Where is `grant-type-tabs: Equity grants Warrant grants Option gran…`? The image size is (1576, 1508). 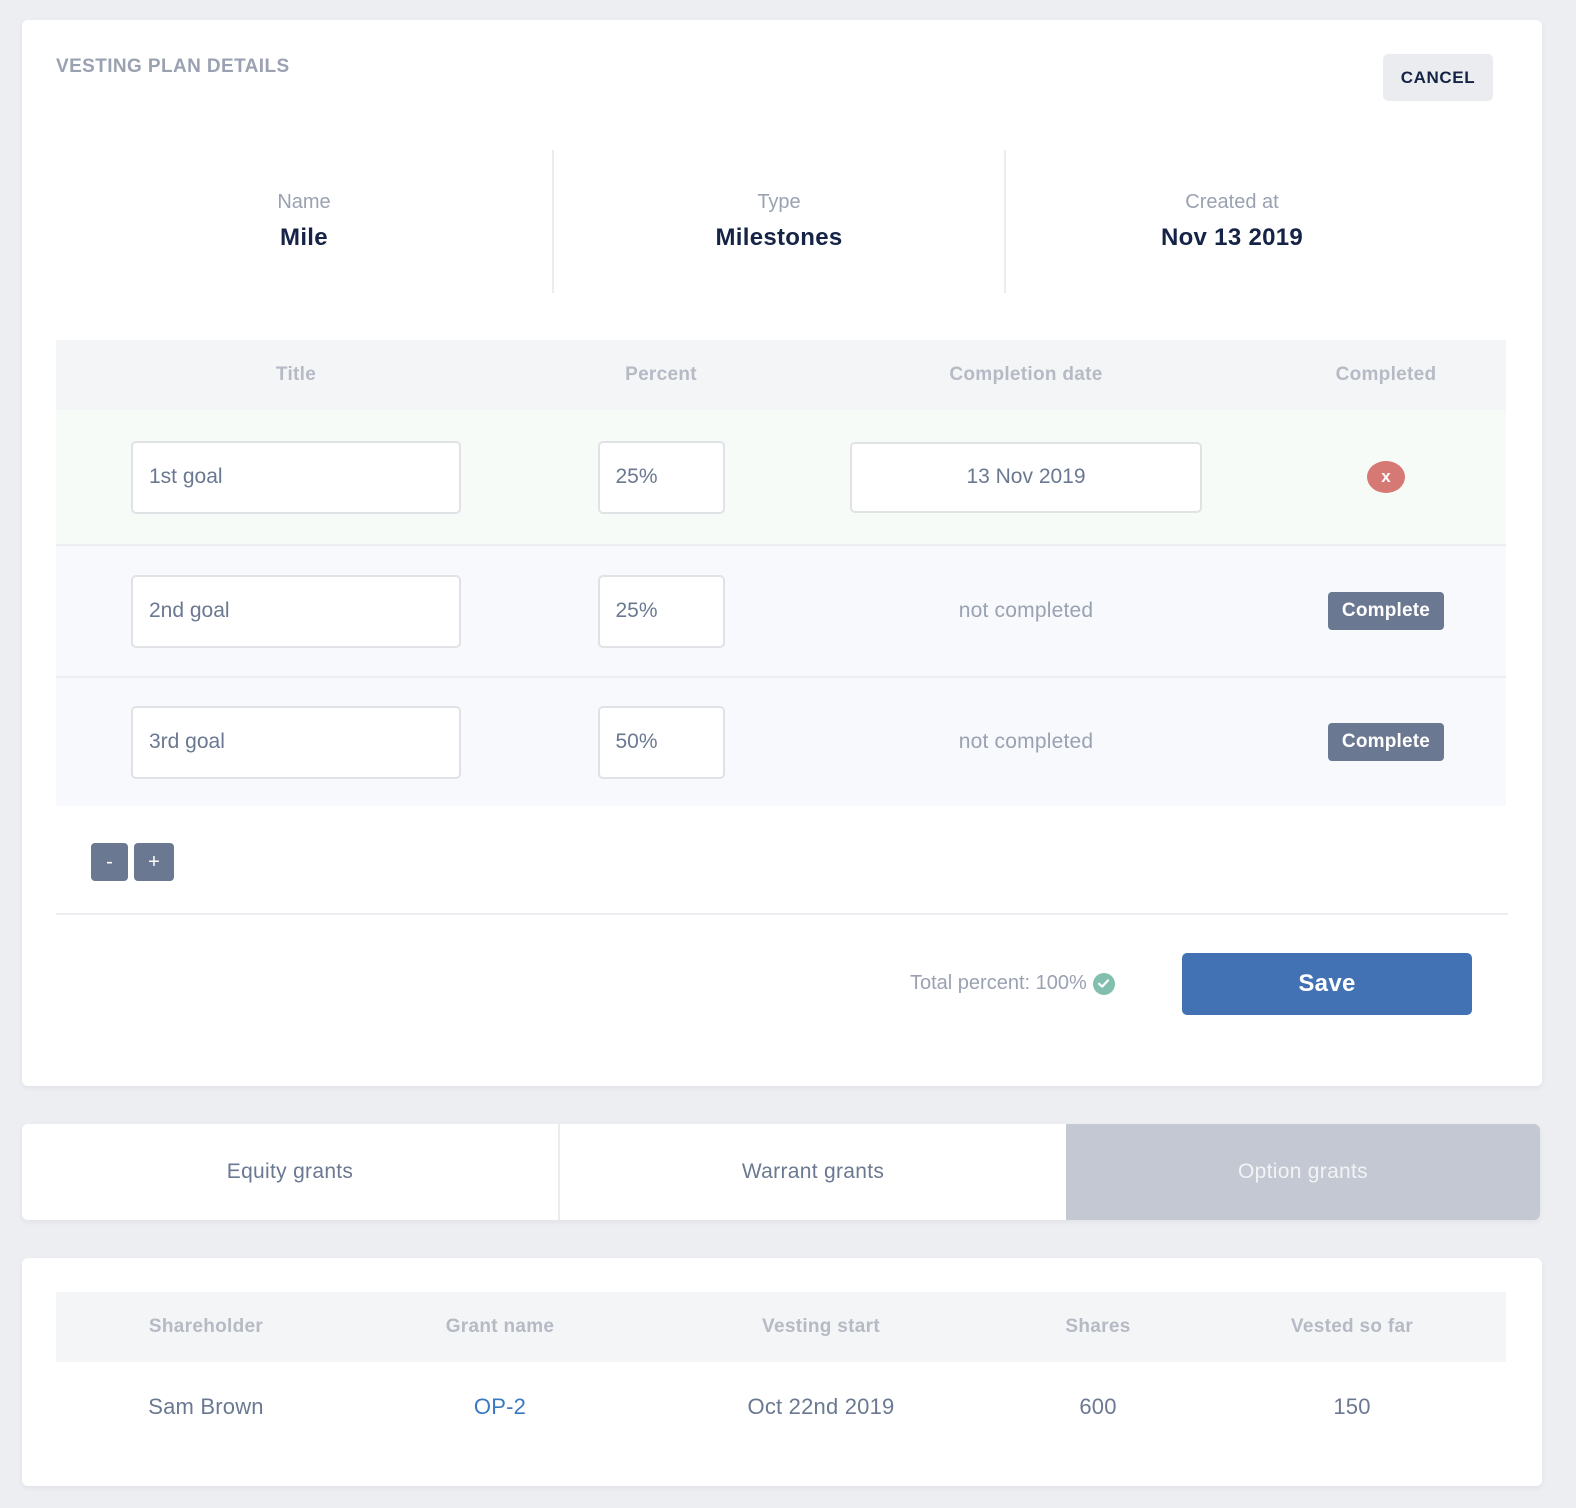
grant-type-tabs: Equity grants Warrant grants Option gran… is located at coordinates (781, 1172).